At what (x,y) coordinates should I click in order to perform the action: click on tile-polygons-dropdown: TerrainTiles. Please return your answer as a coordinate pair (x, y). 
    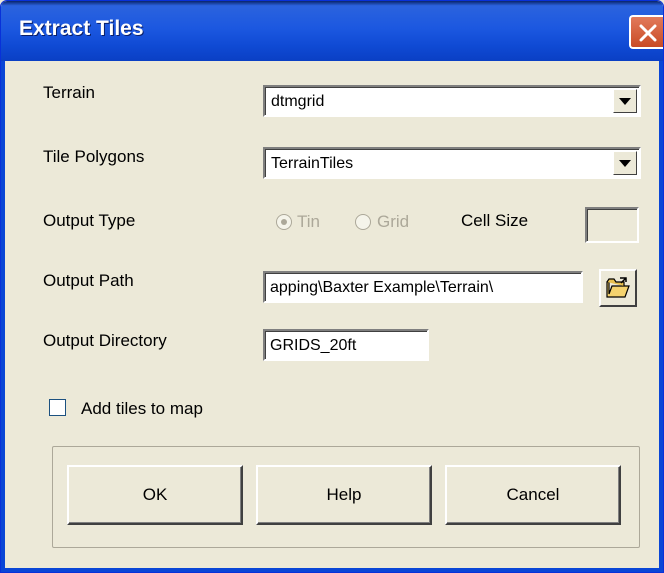
    Looking at the image, I should click on (452, 163).